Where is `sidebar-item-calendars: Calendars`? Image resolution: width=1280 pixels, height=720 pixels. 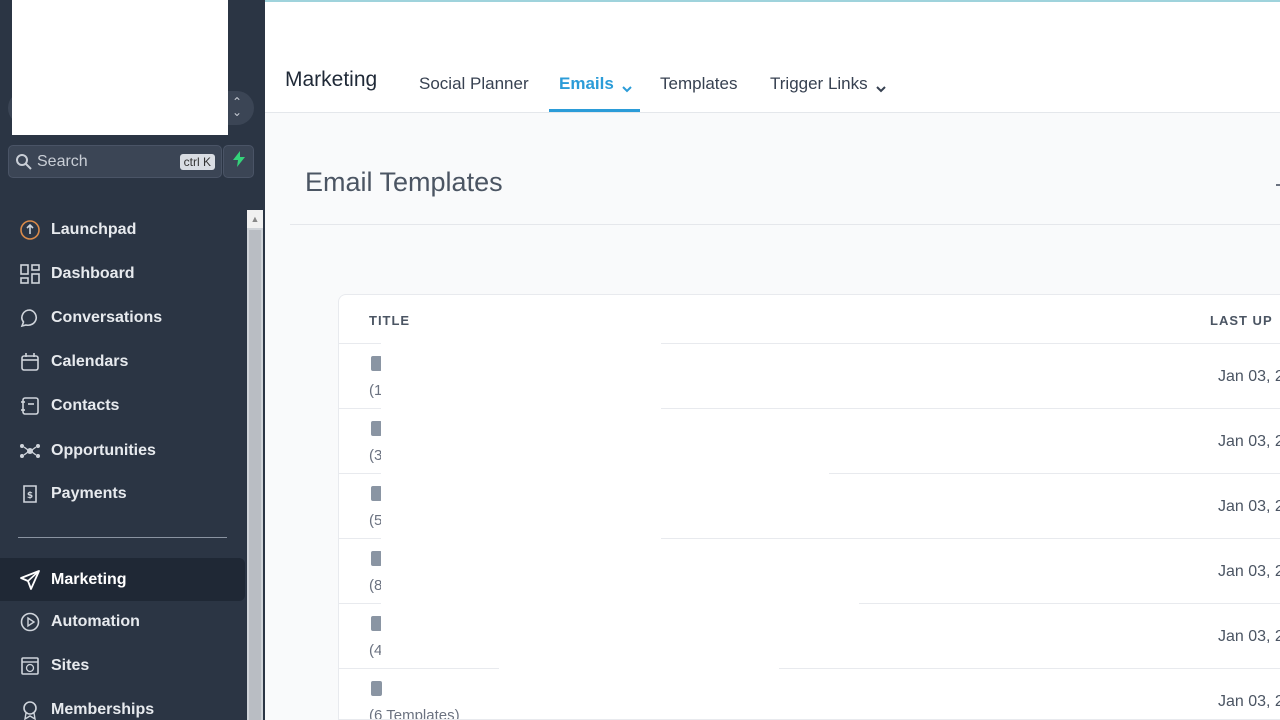
sidebar-item-calendars: Calendars is located at coordinates (122, 362).